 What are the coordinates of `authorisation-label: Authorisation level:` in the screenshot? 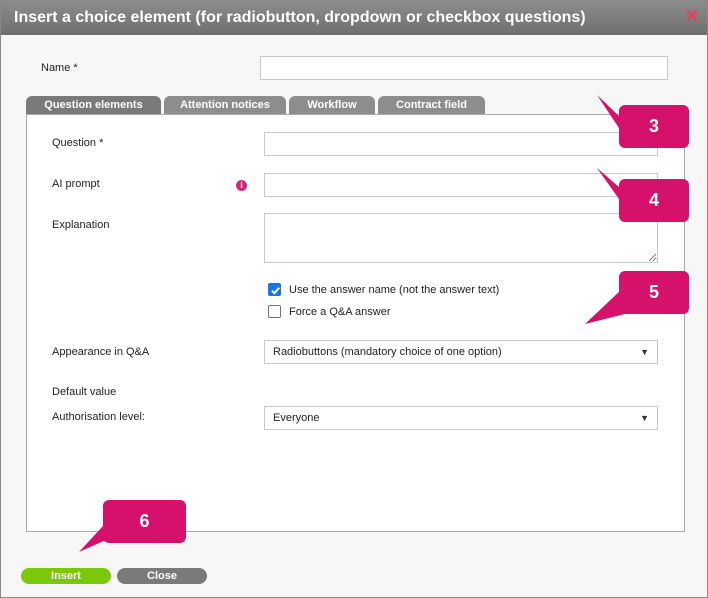 It's located at (98, 417).